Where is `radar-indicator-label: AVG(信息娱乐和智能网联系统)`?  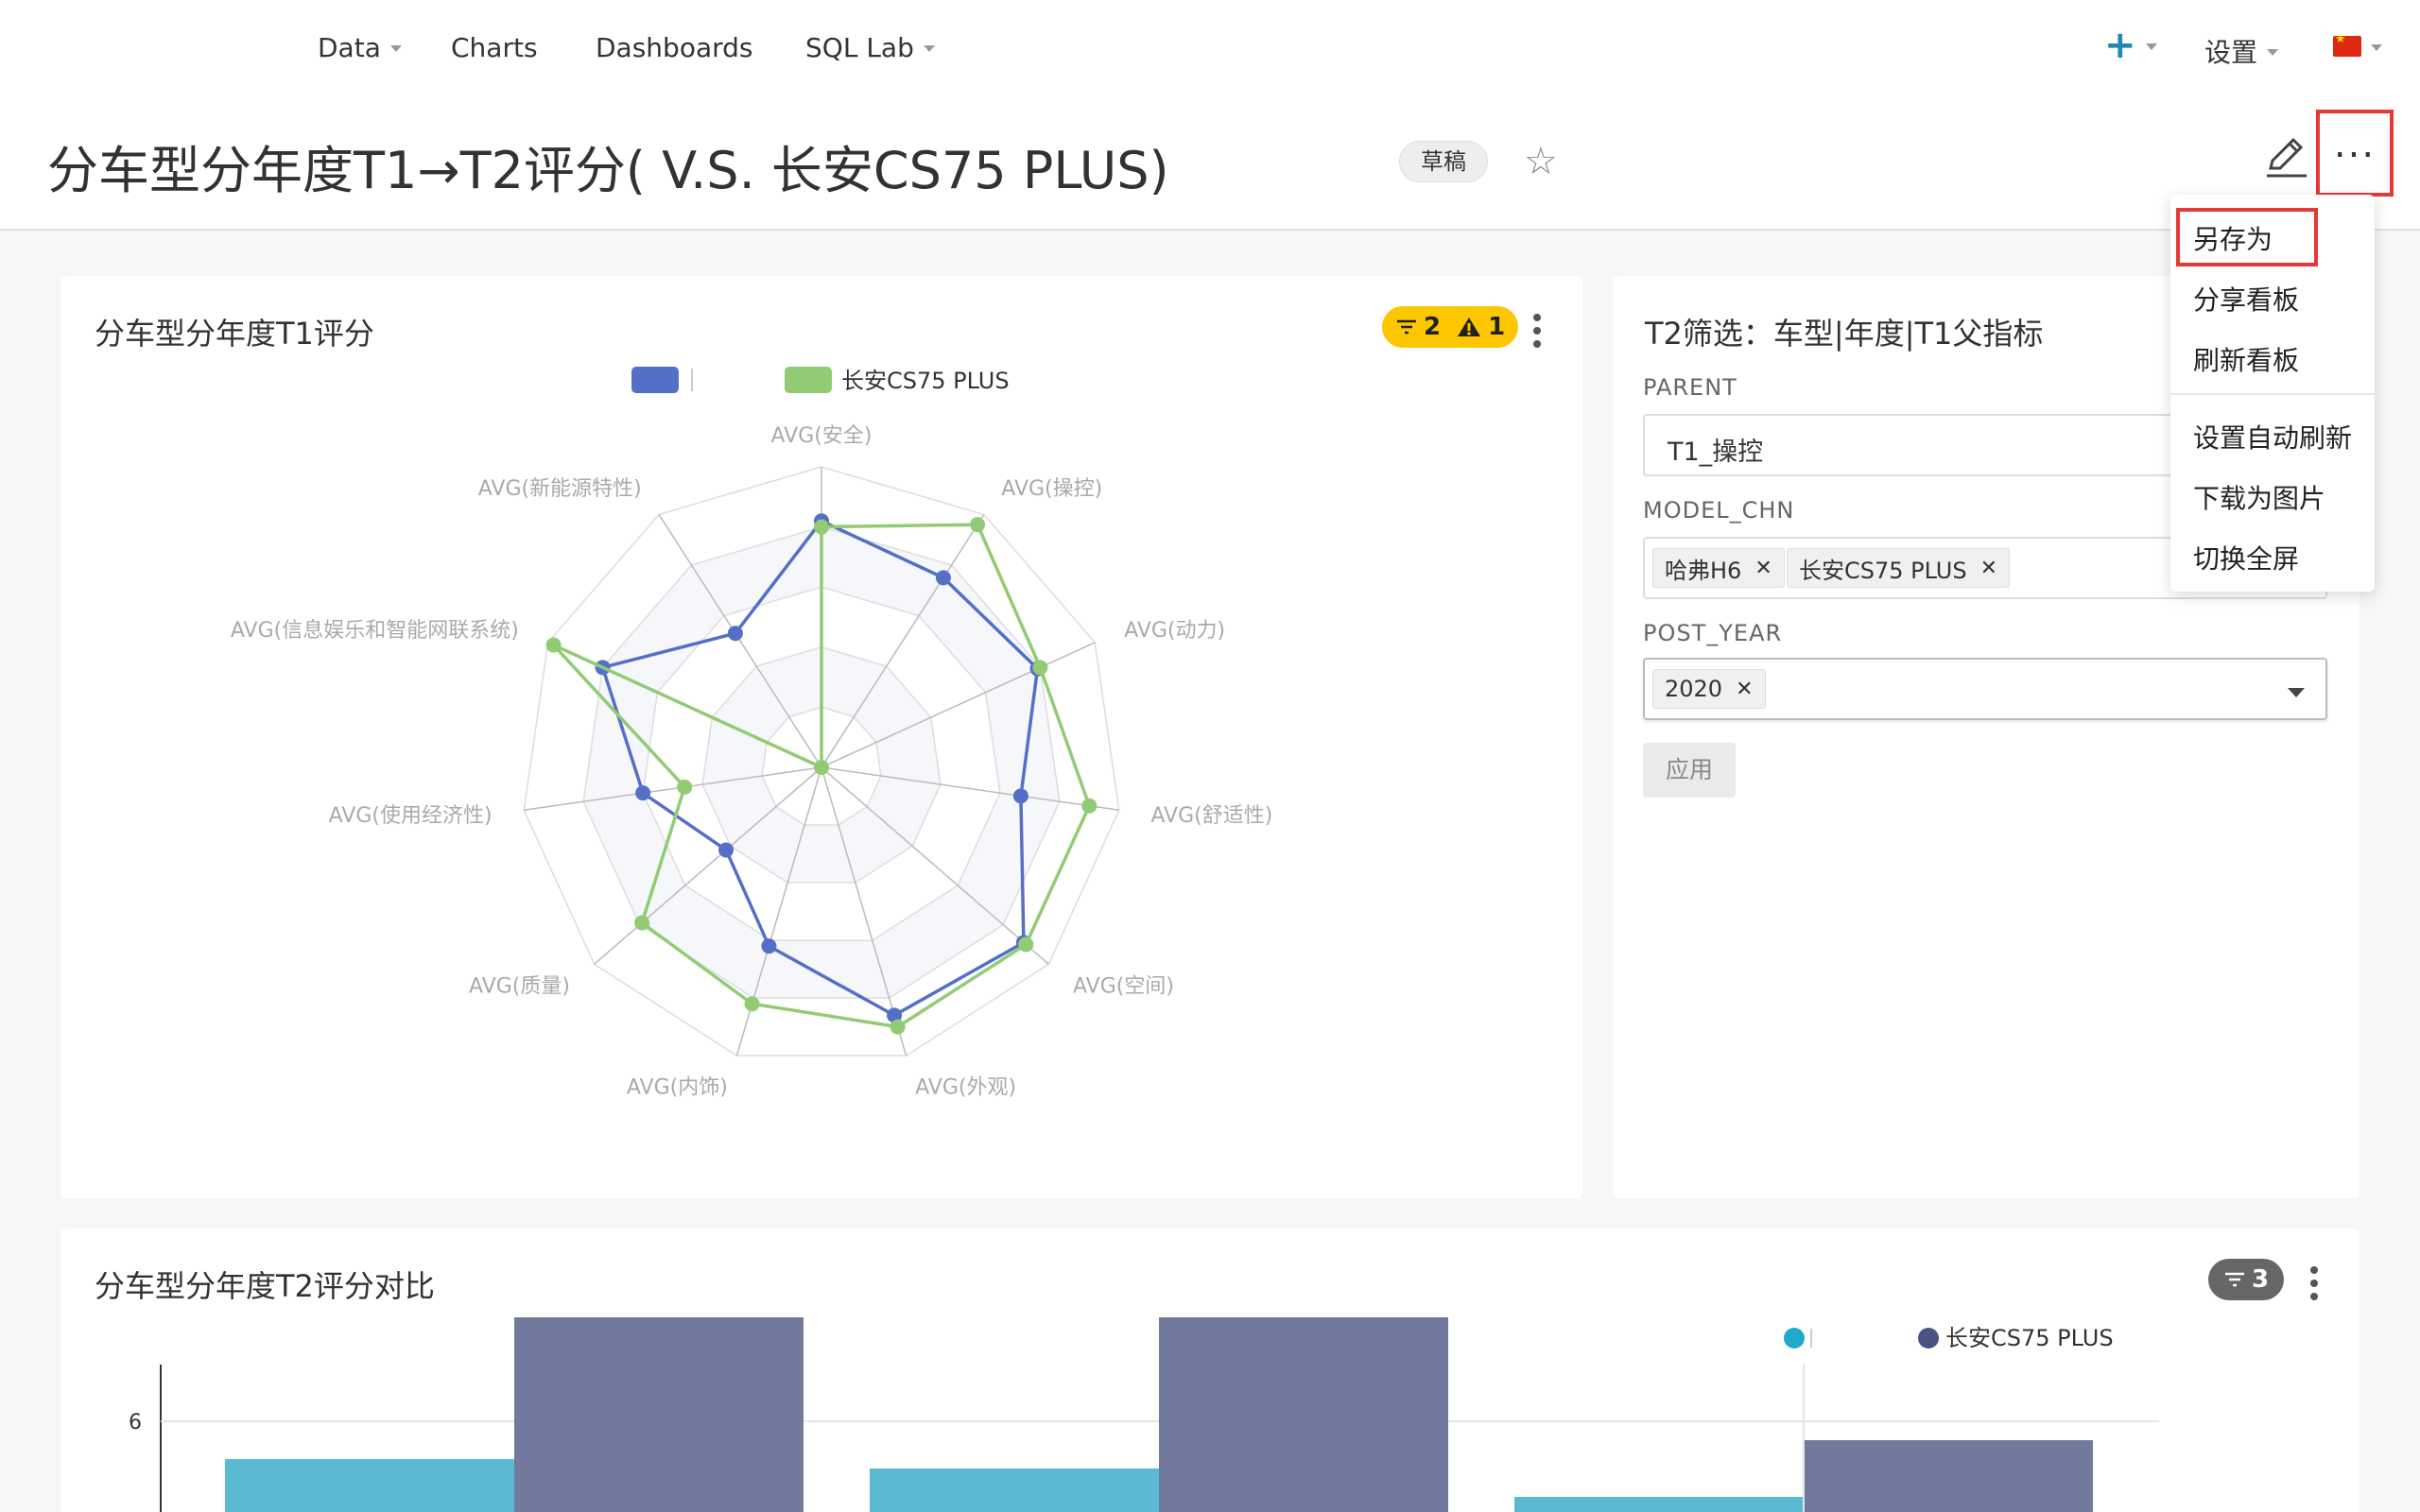 radar-indicator-label: AVG(信息娱乐和智能网联系统) is located at coordinates (375, 631).